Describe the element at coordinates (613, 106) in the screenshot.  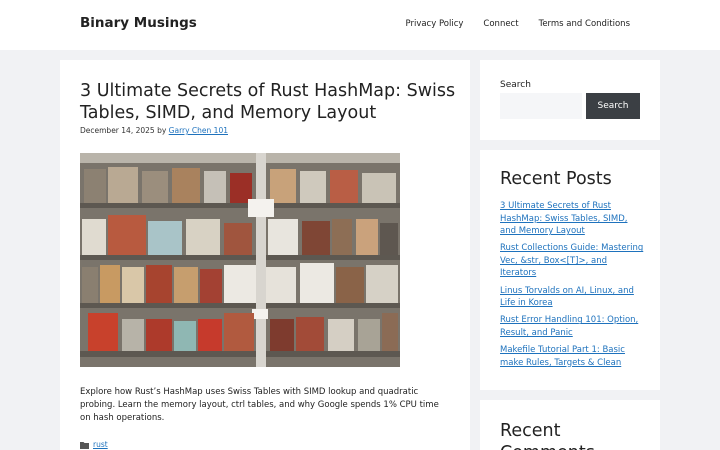
I see `search-button: Search` at that location.